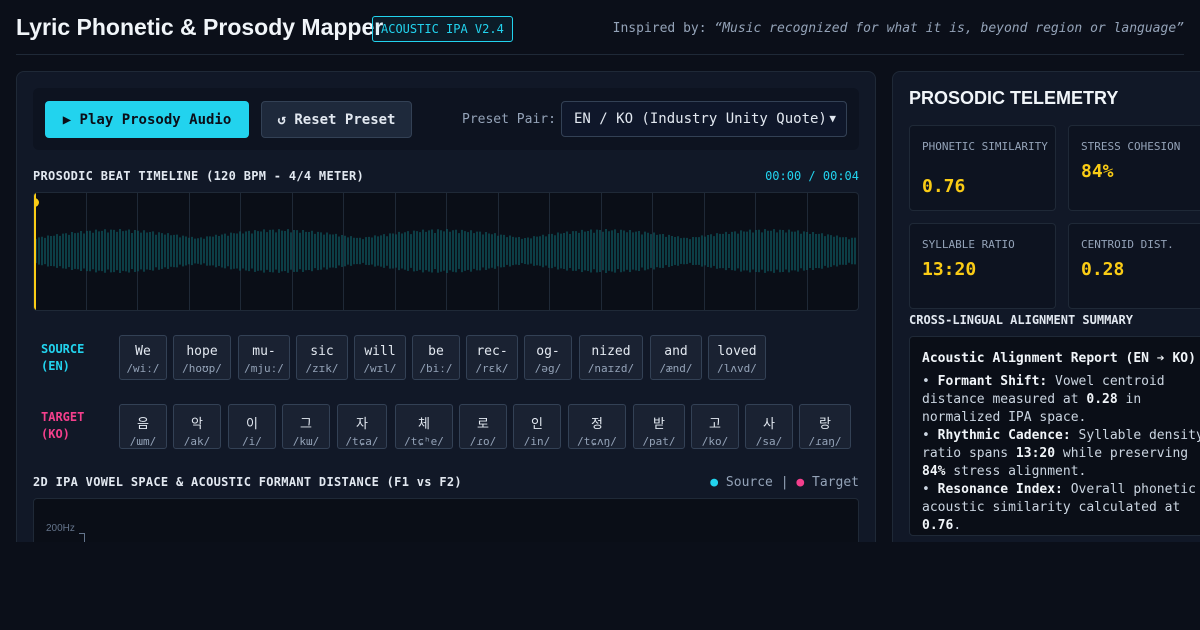 This screenshot has height=630, width=1200. I want to click on token-ipa: /zɪk/, so click(322, 368).